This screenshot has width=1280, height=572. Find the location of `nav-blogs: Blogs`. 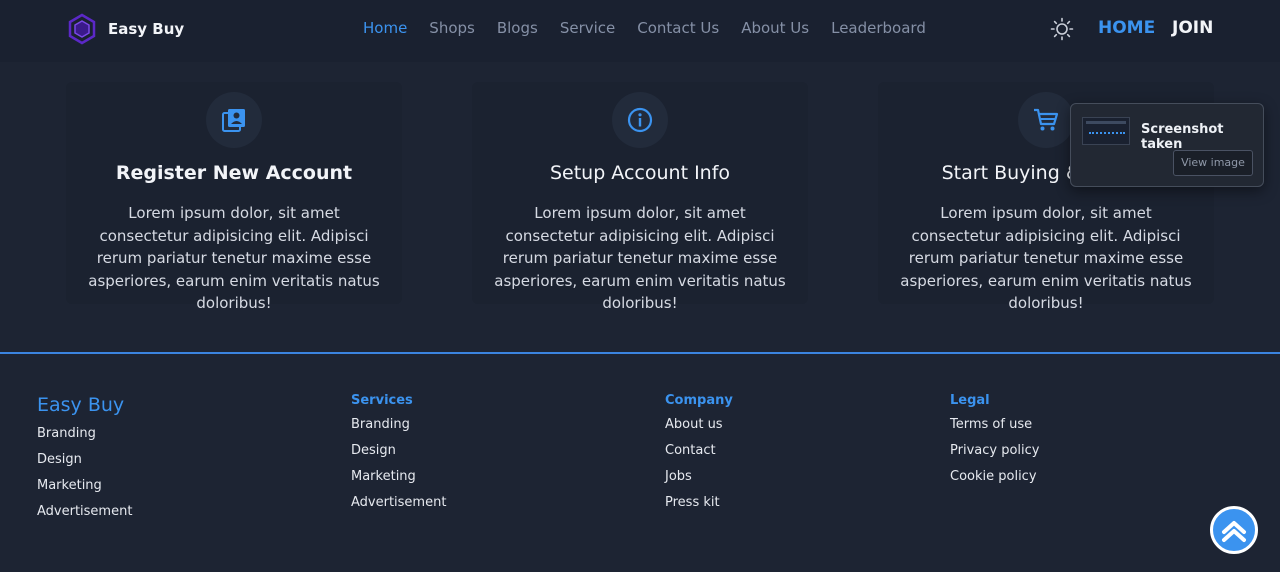

nav-blogs: Blogs is located at coordinates (517, 28).